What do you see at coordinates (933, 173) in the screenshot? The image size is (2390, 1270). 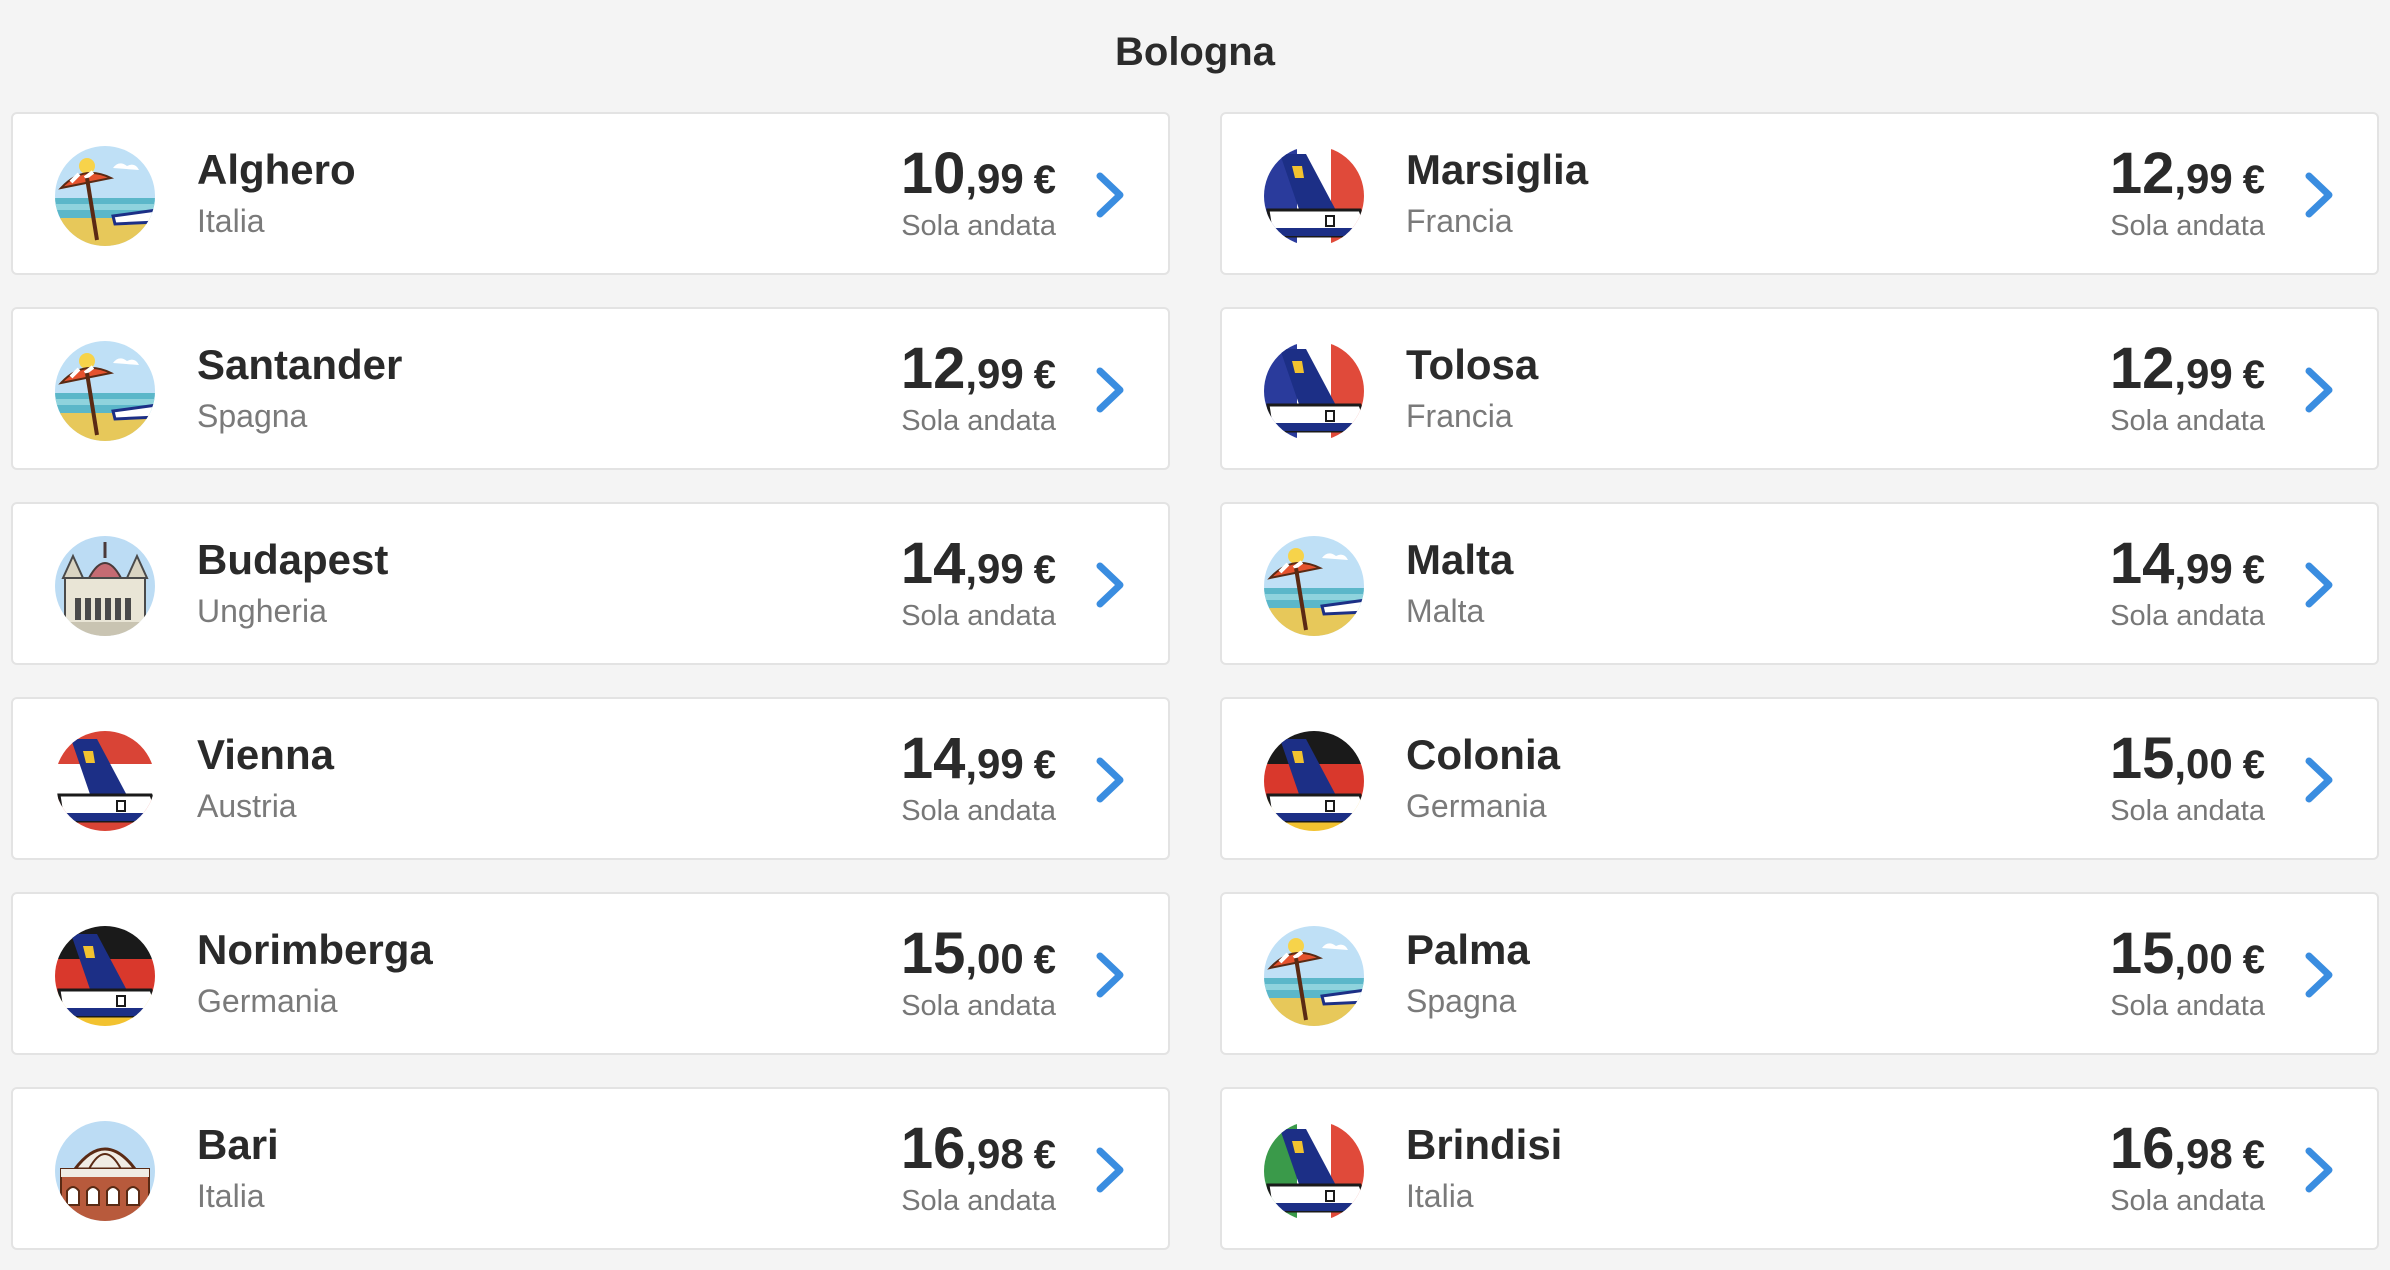 I see `price-integer: 10` at bounding box center [933, 173].